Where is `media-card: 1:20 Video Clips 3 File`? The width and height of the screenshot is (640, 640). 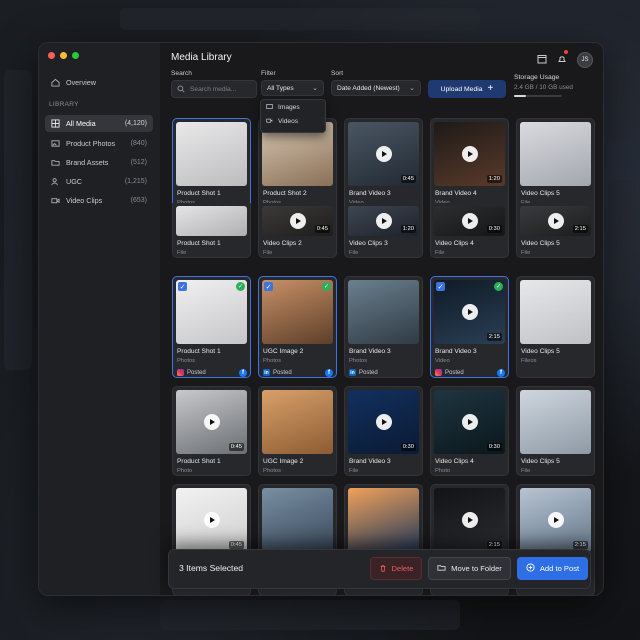 media-card: 1:20 Video Clips 3 File is located at coordinates (383, 230).